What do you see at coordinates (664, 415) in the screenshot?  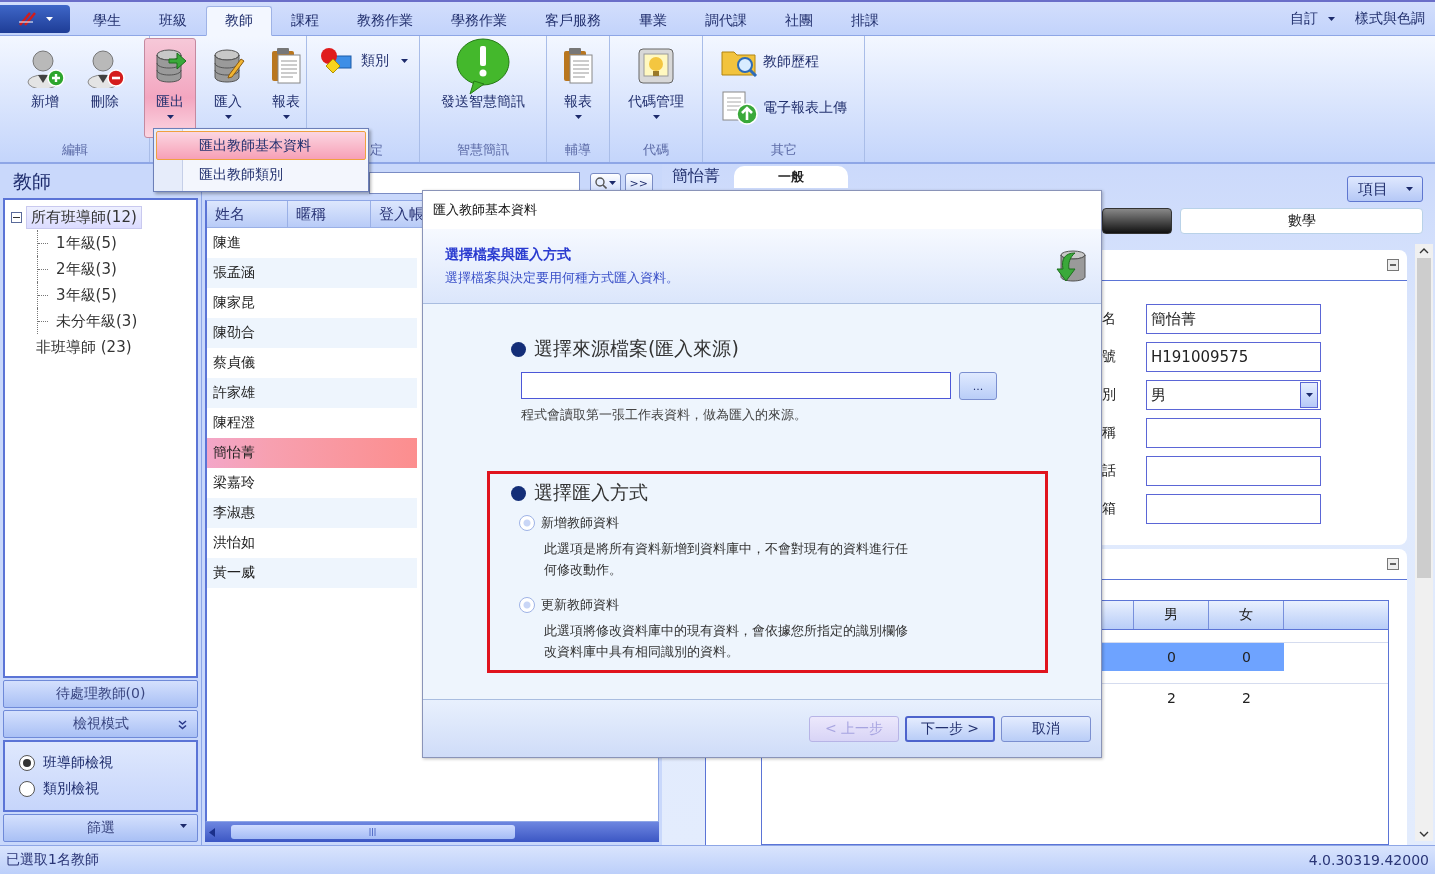 I see `hint-text: 程式會讀取第一張工作表資料，做為匯入的來源。` at bounding box center [664, 415].